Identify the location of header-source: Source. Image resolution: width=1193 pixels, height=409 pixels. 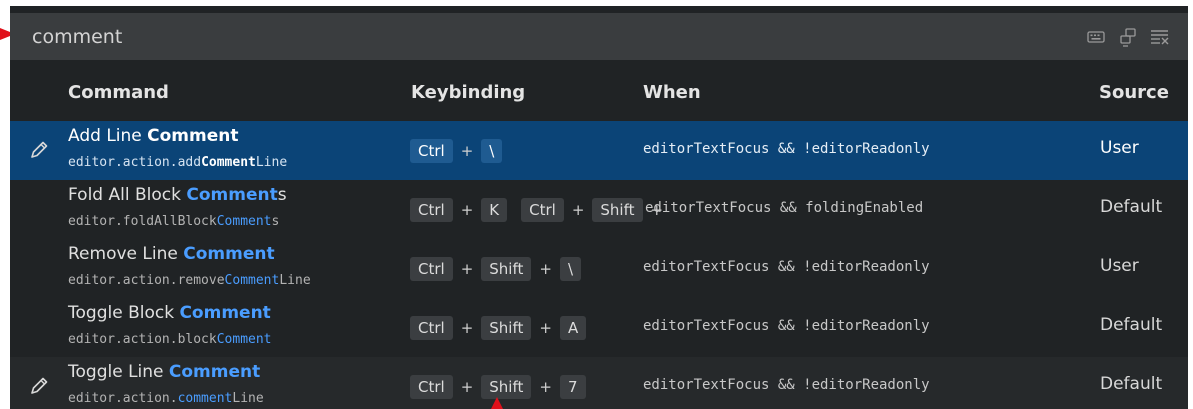
(1134, 92).